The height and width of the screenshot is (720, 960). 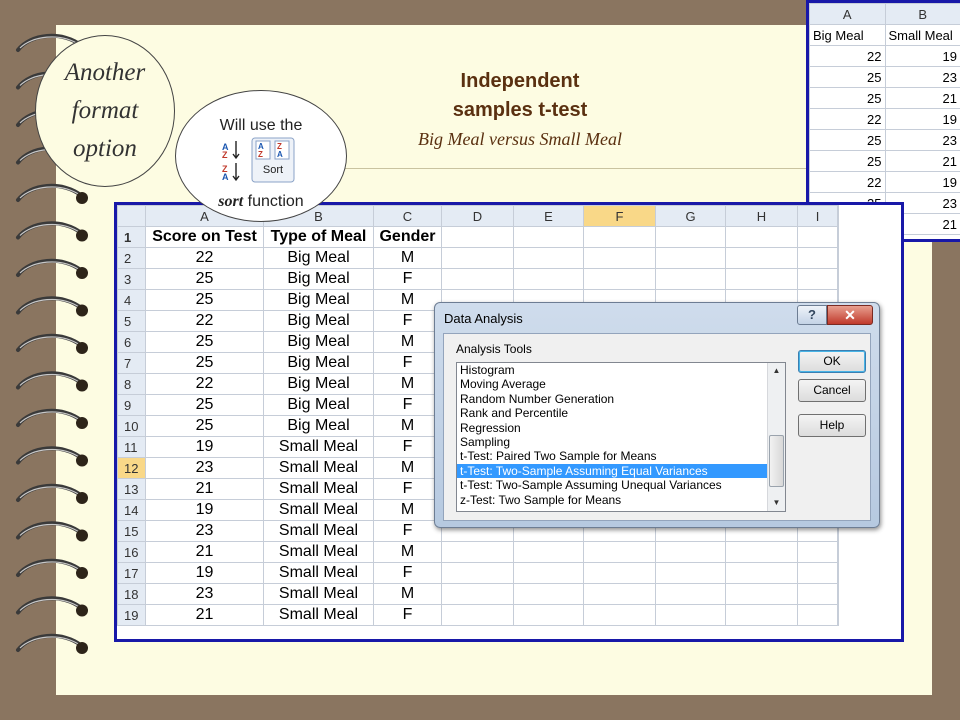 What do you see at coordinates (850, 315) in the screenshot?
I see `close-icon: ✕` at bounding box center [850, 315].